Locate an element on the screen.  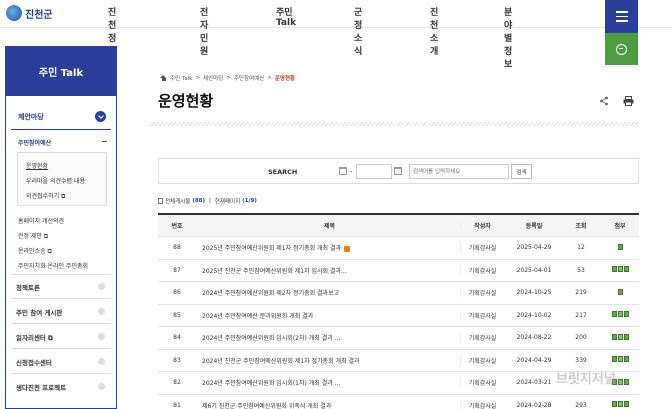
header-title: 제목 is located at coordinates (329, 226).